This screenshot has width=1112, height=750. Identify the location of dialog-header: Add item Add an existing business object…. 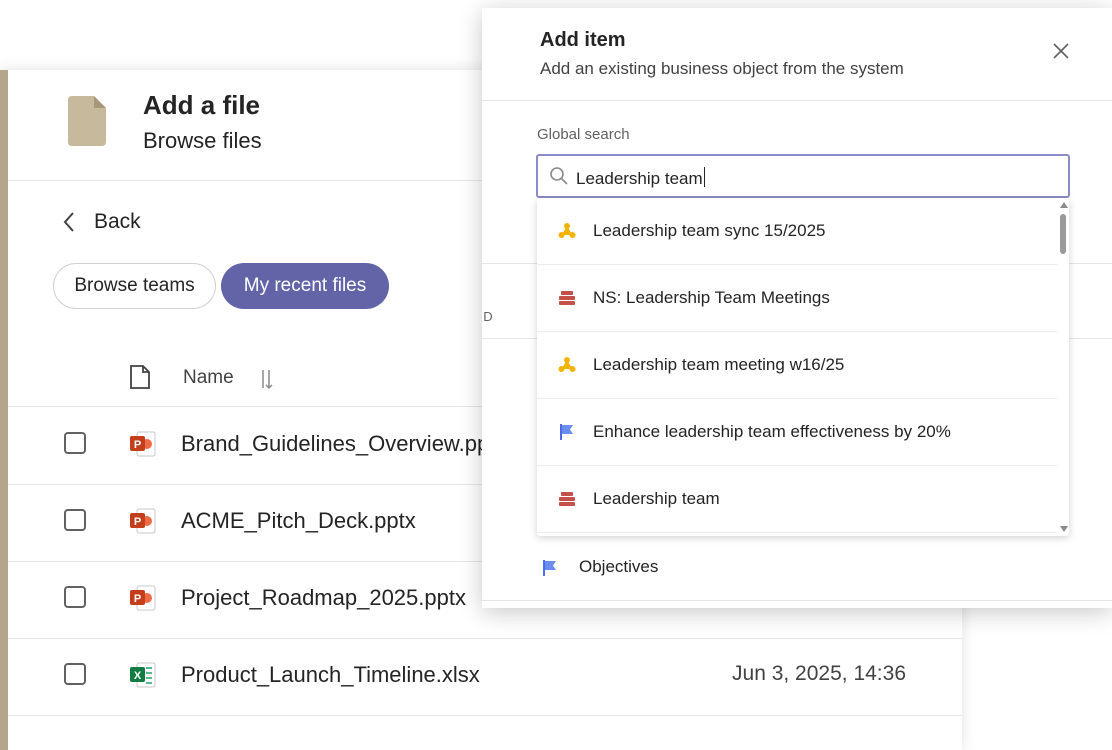
(797, 54).